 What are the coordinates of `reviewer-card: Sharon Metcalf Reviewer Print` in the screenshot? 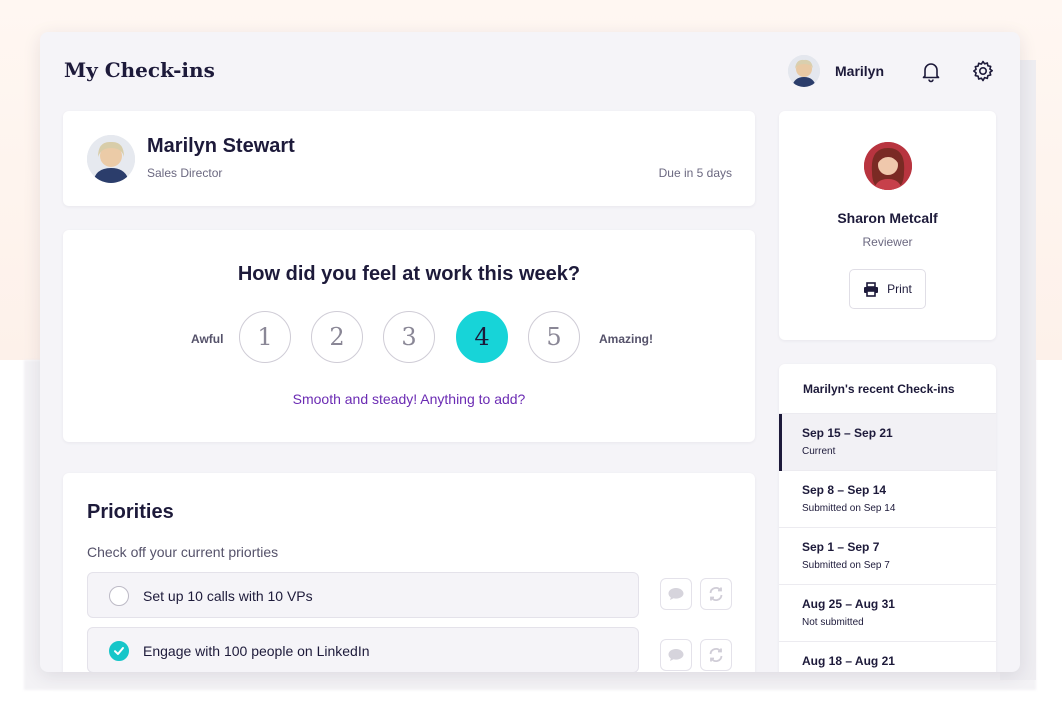 It's located at (887, 225).